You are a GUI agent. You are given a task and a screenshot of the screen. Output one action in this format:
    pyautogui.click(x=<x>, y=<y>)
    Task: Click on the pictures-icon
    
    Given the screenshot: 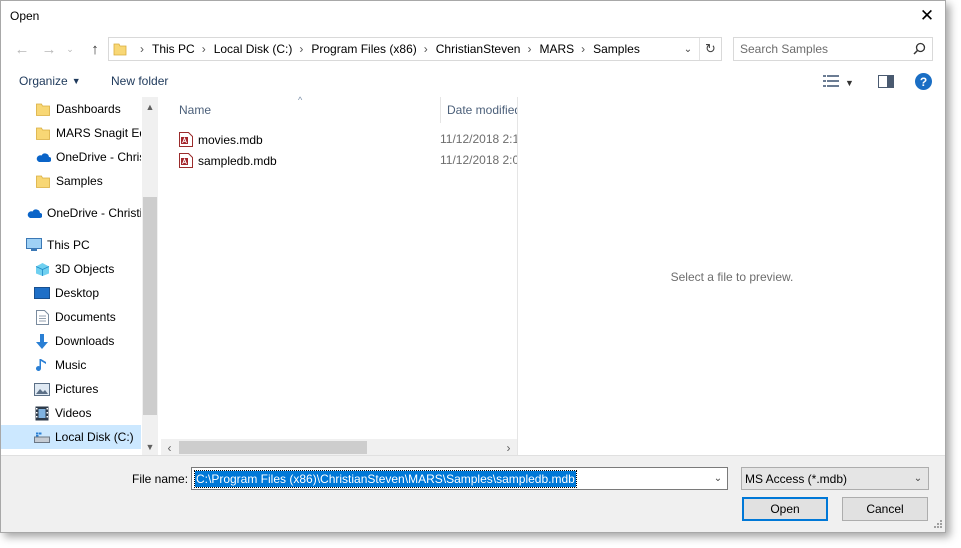 What is the action you would take?
    pyautogui.click(x=42, y=389)
    